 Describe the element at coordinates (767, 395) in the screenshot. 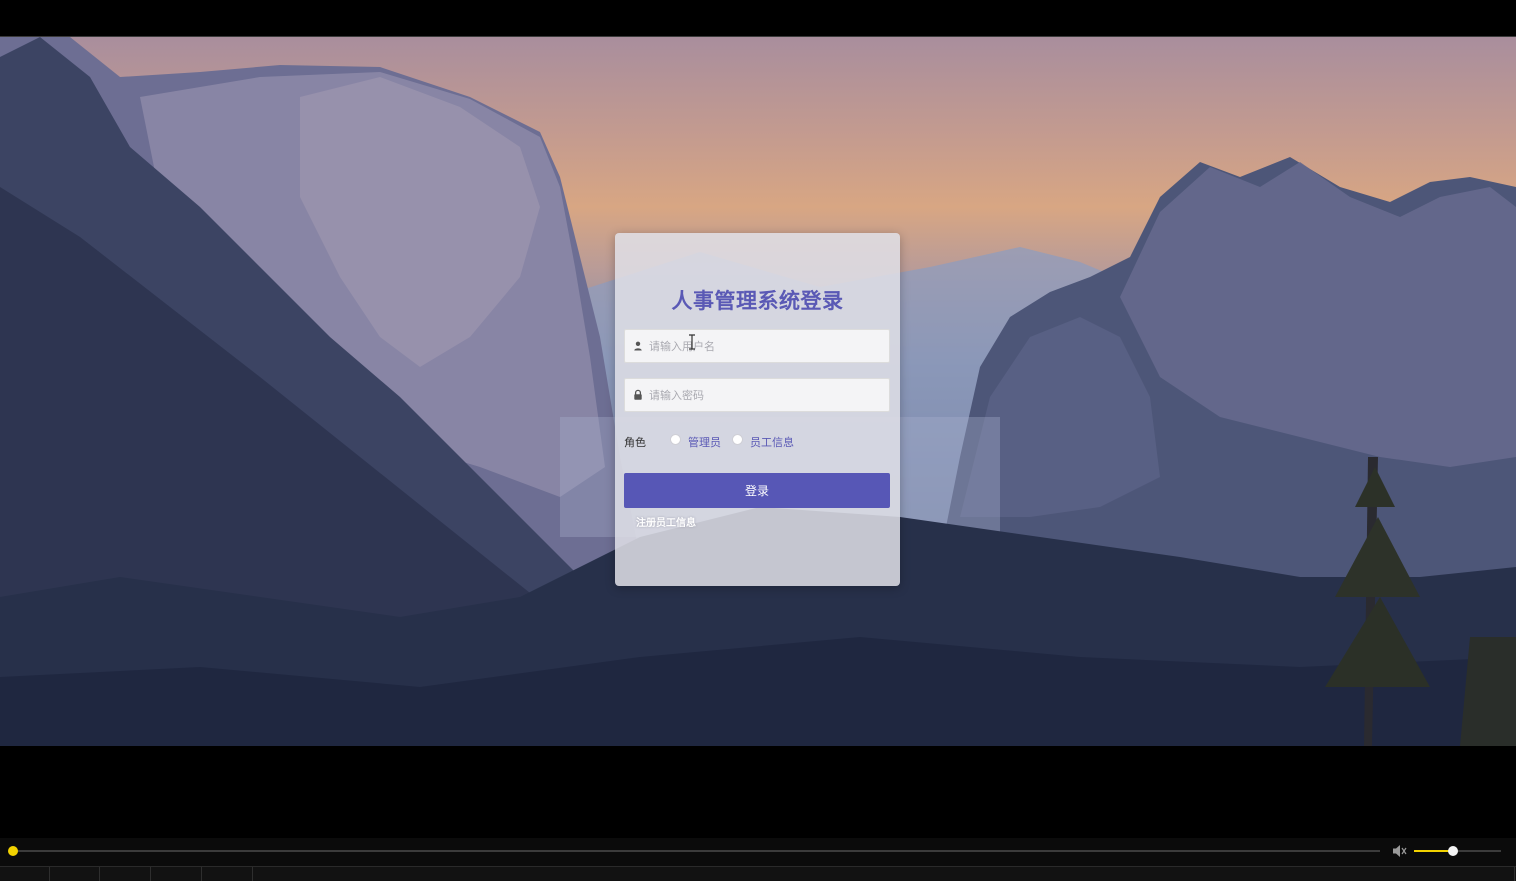

I see `password-input` at that location.